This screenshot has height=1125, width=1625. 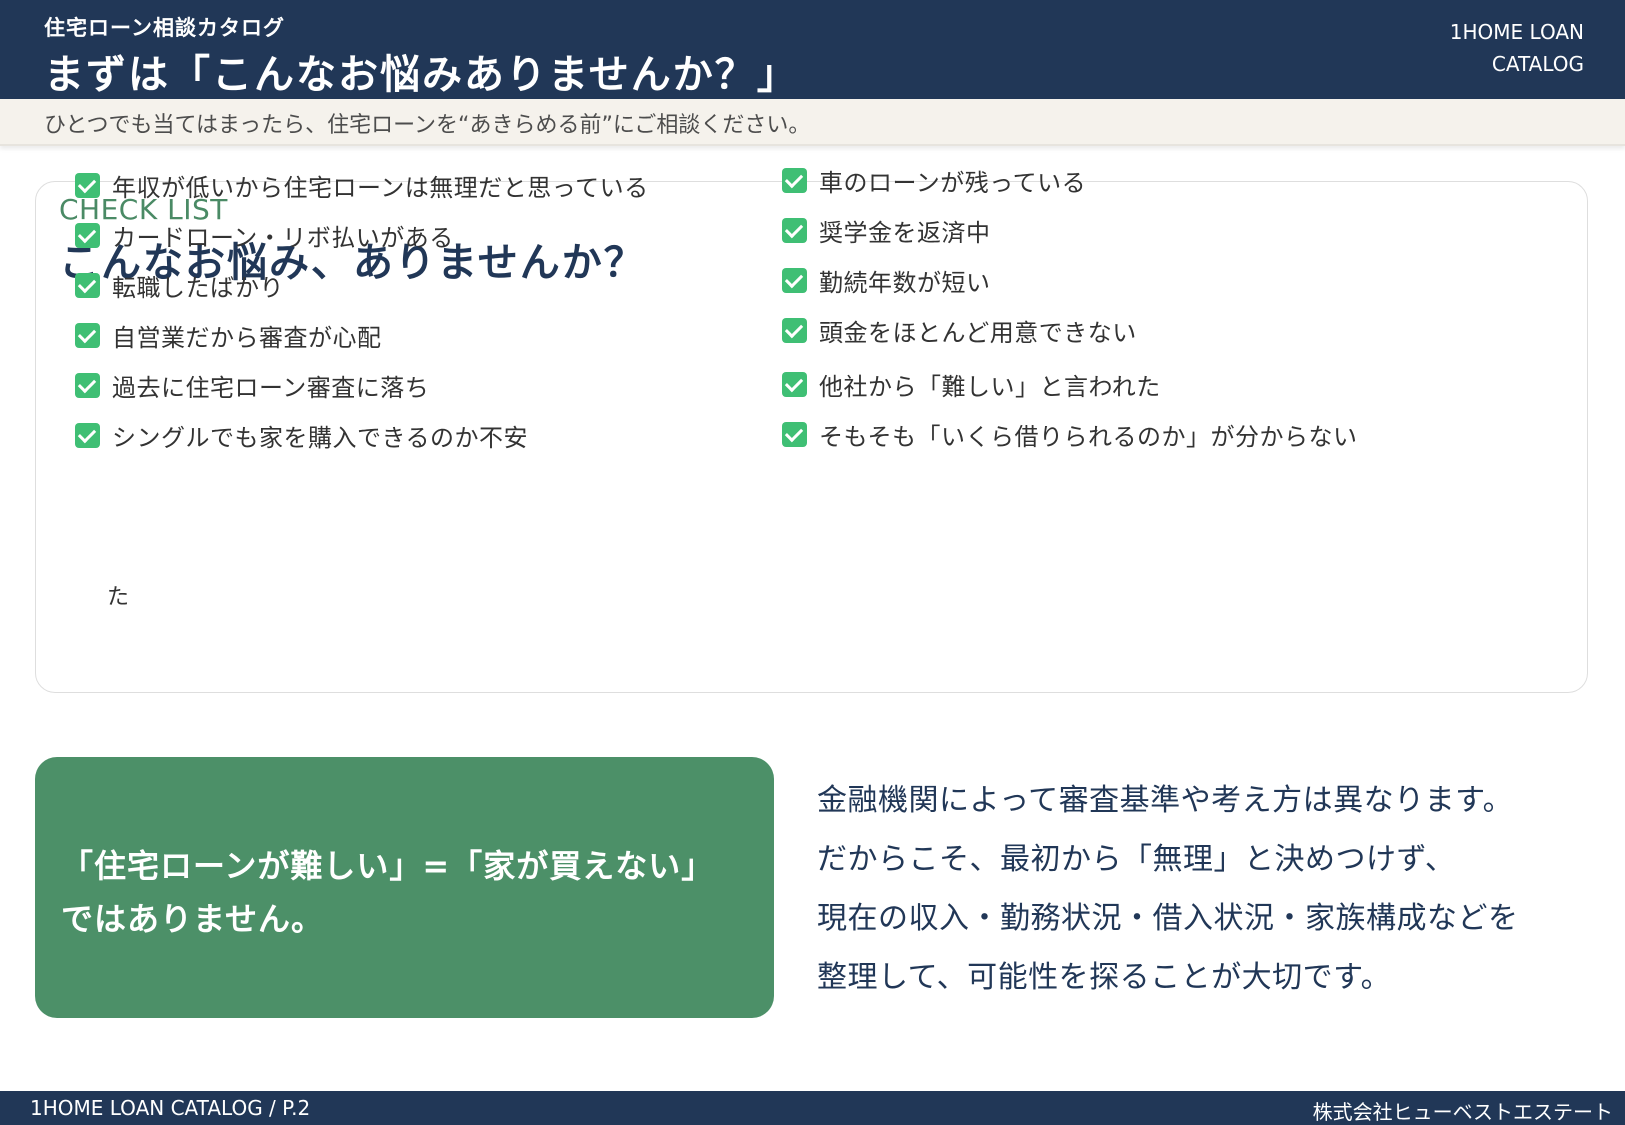 What do you see at coordinates (271, 387) in the screenshot?
I see `check-item-label: 過去に住宅ローン審査に落ち` at bounding box center [271, 387].